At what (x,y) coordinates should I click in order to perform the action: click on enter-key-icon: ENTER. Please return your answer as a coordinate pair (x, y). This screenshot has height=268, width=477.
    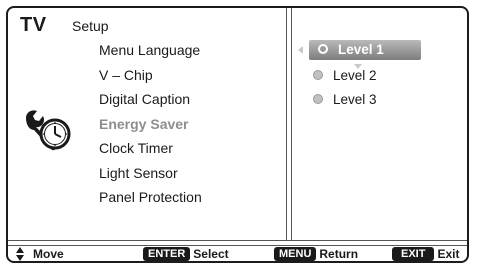
    Looking at the image, I should click on (167, 254).